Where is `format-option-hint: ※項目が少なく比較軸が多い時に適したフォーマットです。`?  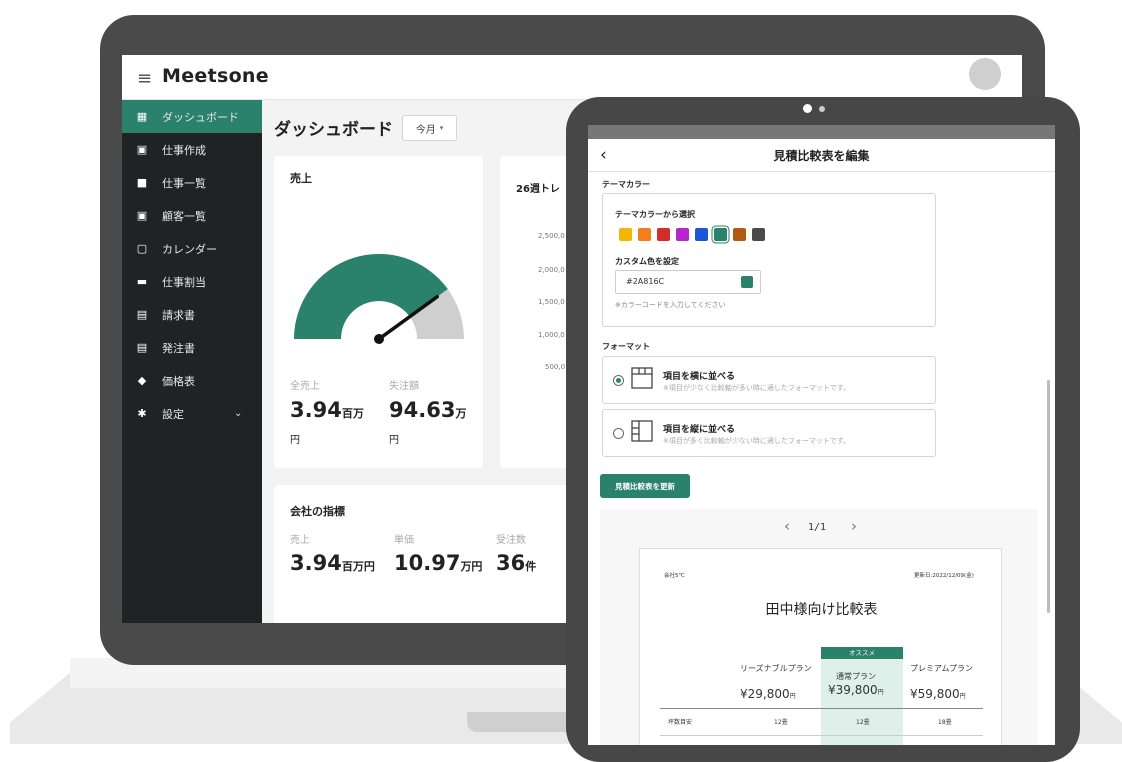 format-option-hint: ※項目が少なく比較軸が多い時に適したフォーマットです。 is located at coordinates (757, 388).